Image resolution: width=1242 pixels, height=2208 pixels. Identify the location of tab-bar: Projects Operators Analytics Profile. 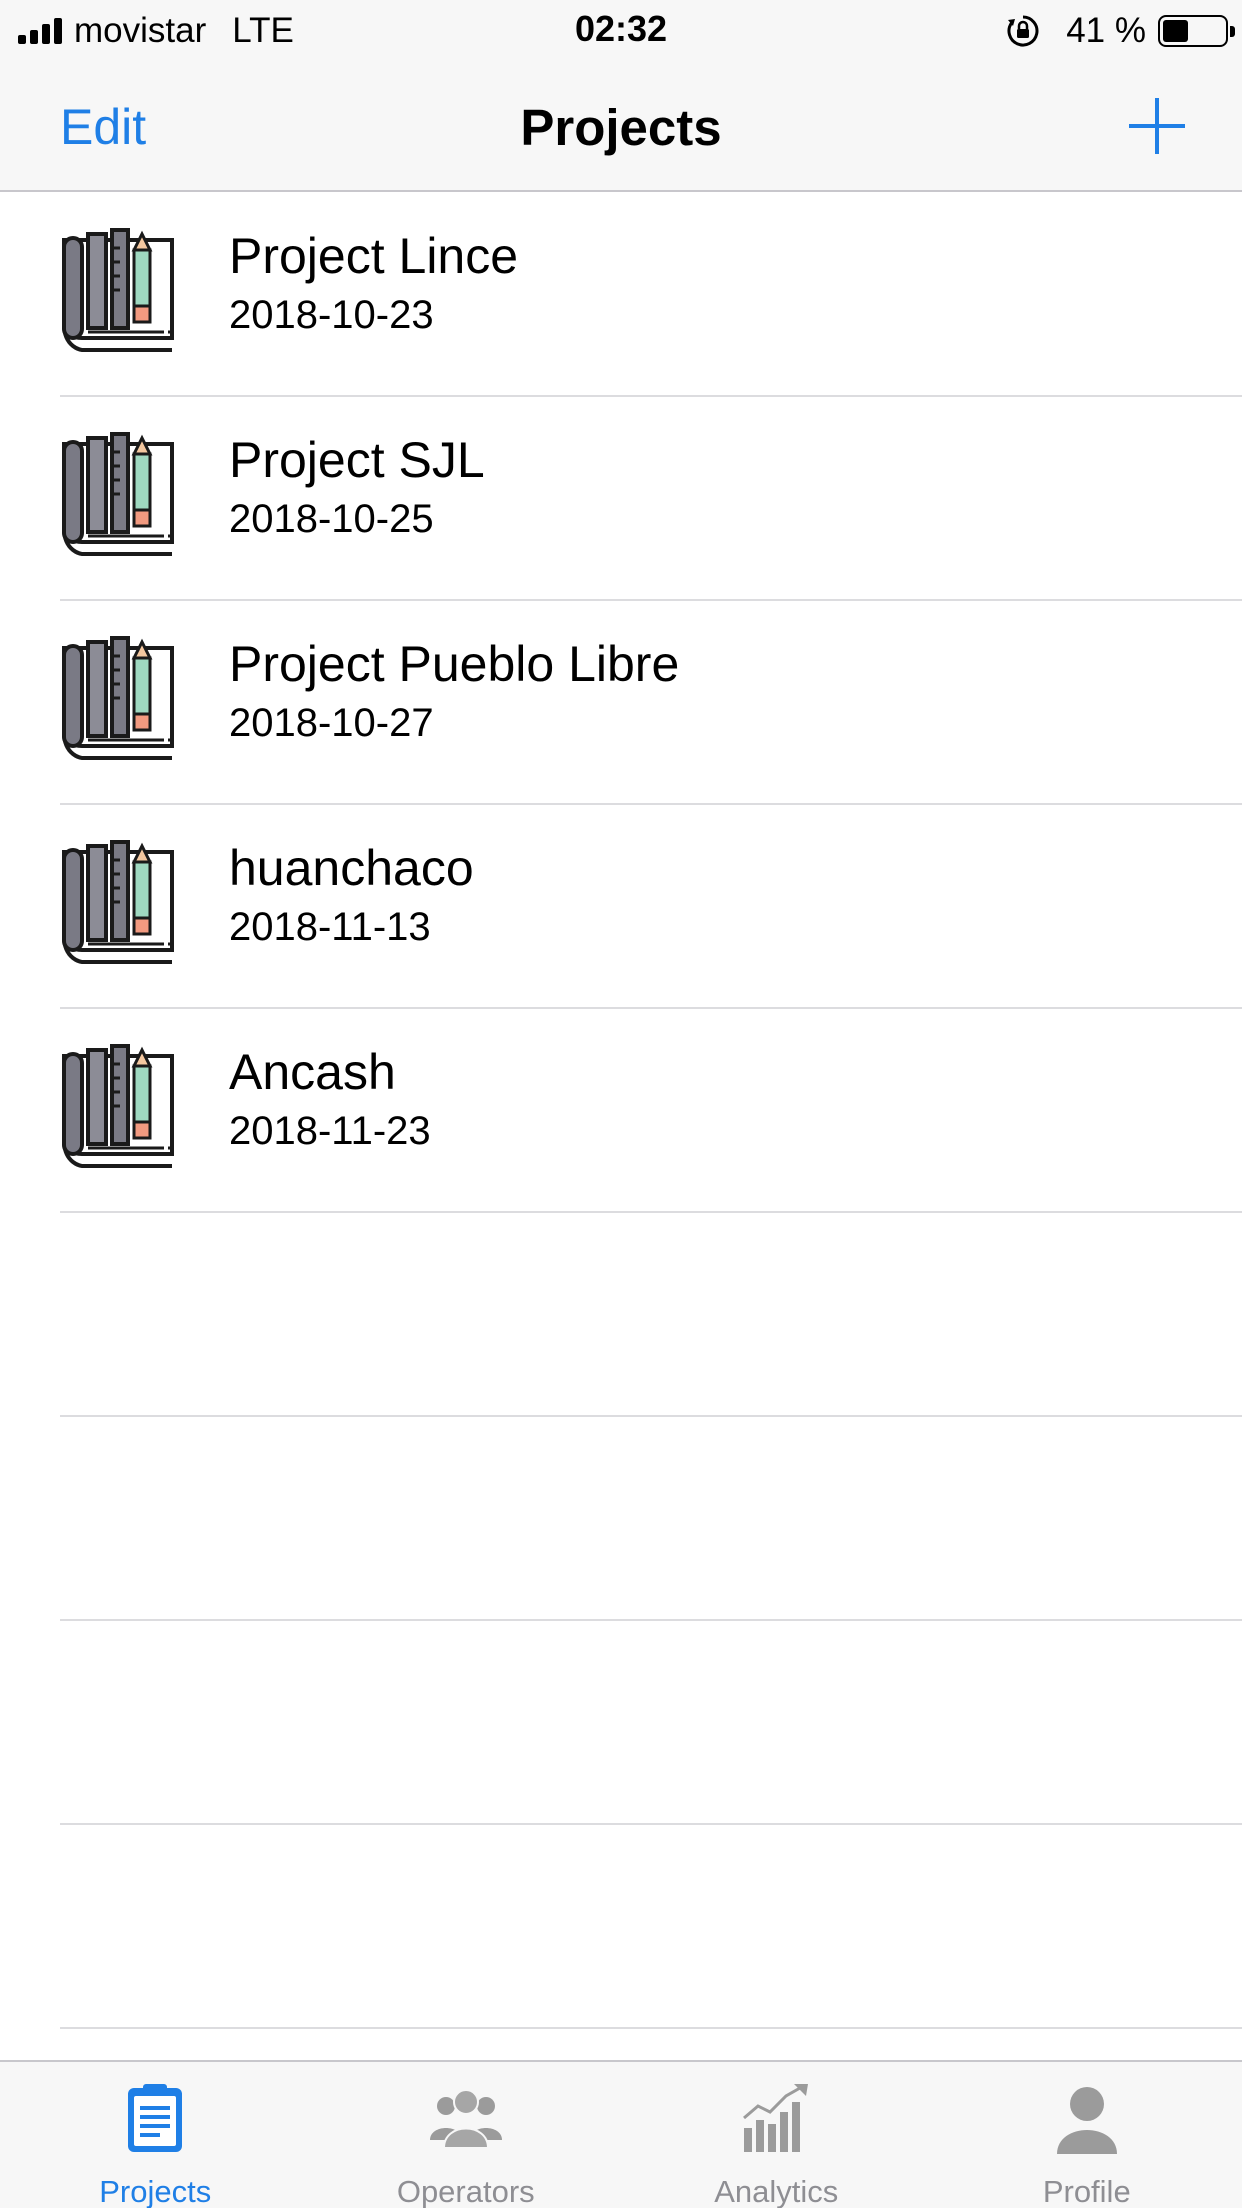
(621, 2134).